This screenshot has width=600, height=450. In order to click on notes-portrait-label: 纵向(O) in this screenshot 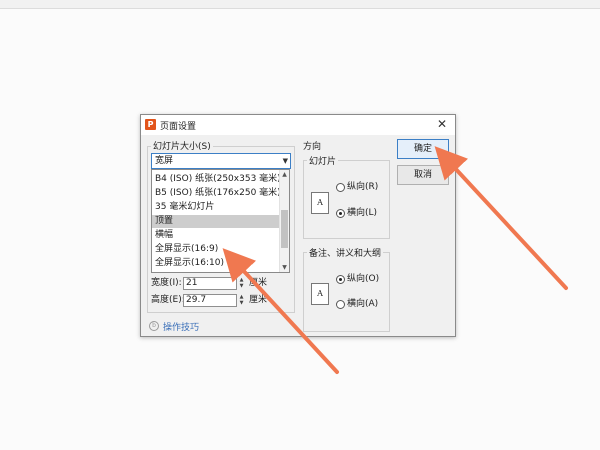, I will do `click(363, 279)`.